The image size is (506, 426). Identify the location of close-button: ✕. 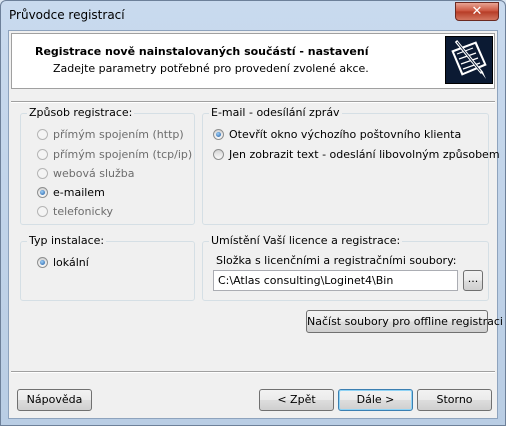
(477, 11).